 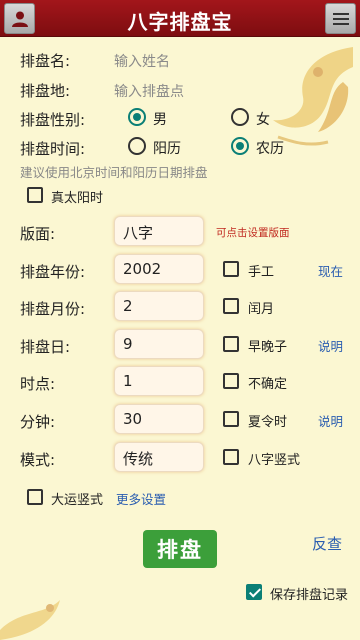 I want to click on dst-label: 夏令时, so click(x=268, y=422).